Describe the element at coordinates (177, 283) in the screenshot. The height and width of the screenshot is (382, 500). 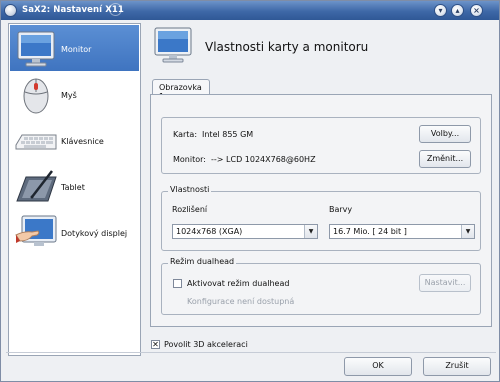
I see `dualhead-checkbox` at that location.